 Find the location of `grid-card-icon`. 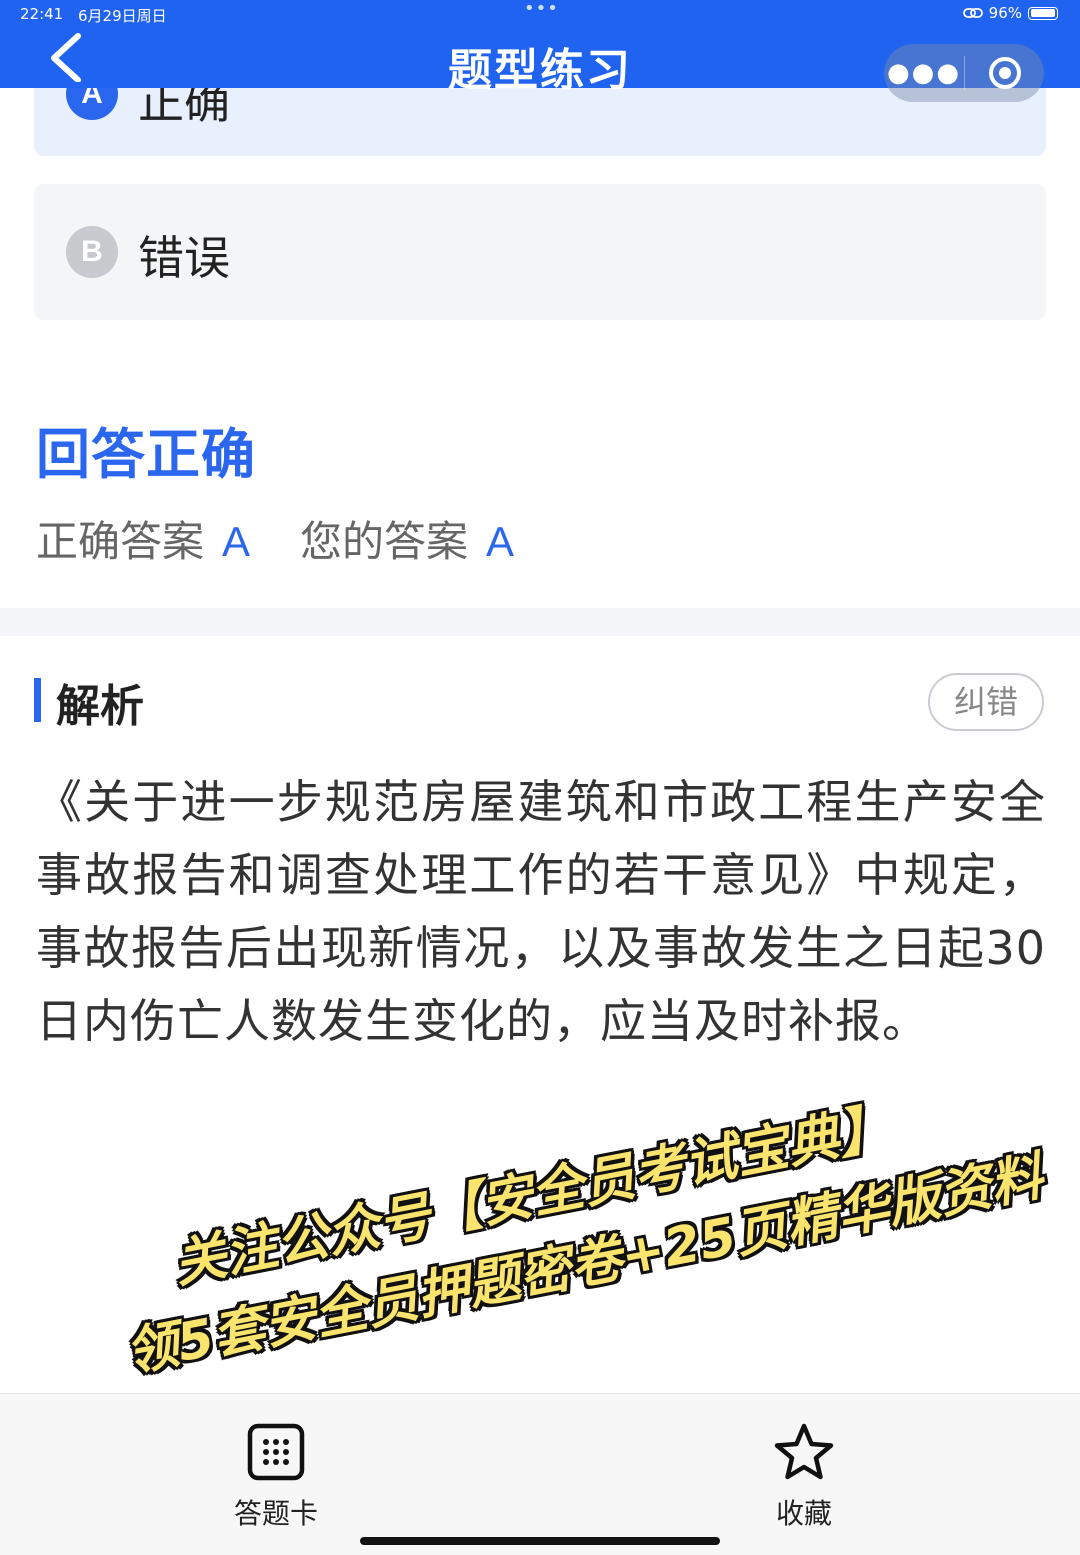

grid-card-icon is located at coordinates (276, 1452).